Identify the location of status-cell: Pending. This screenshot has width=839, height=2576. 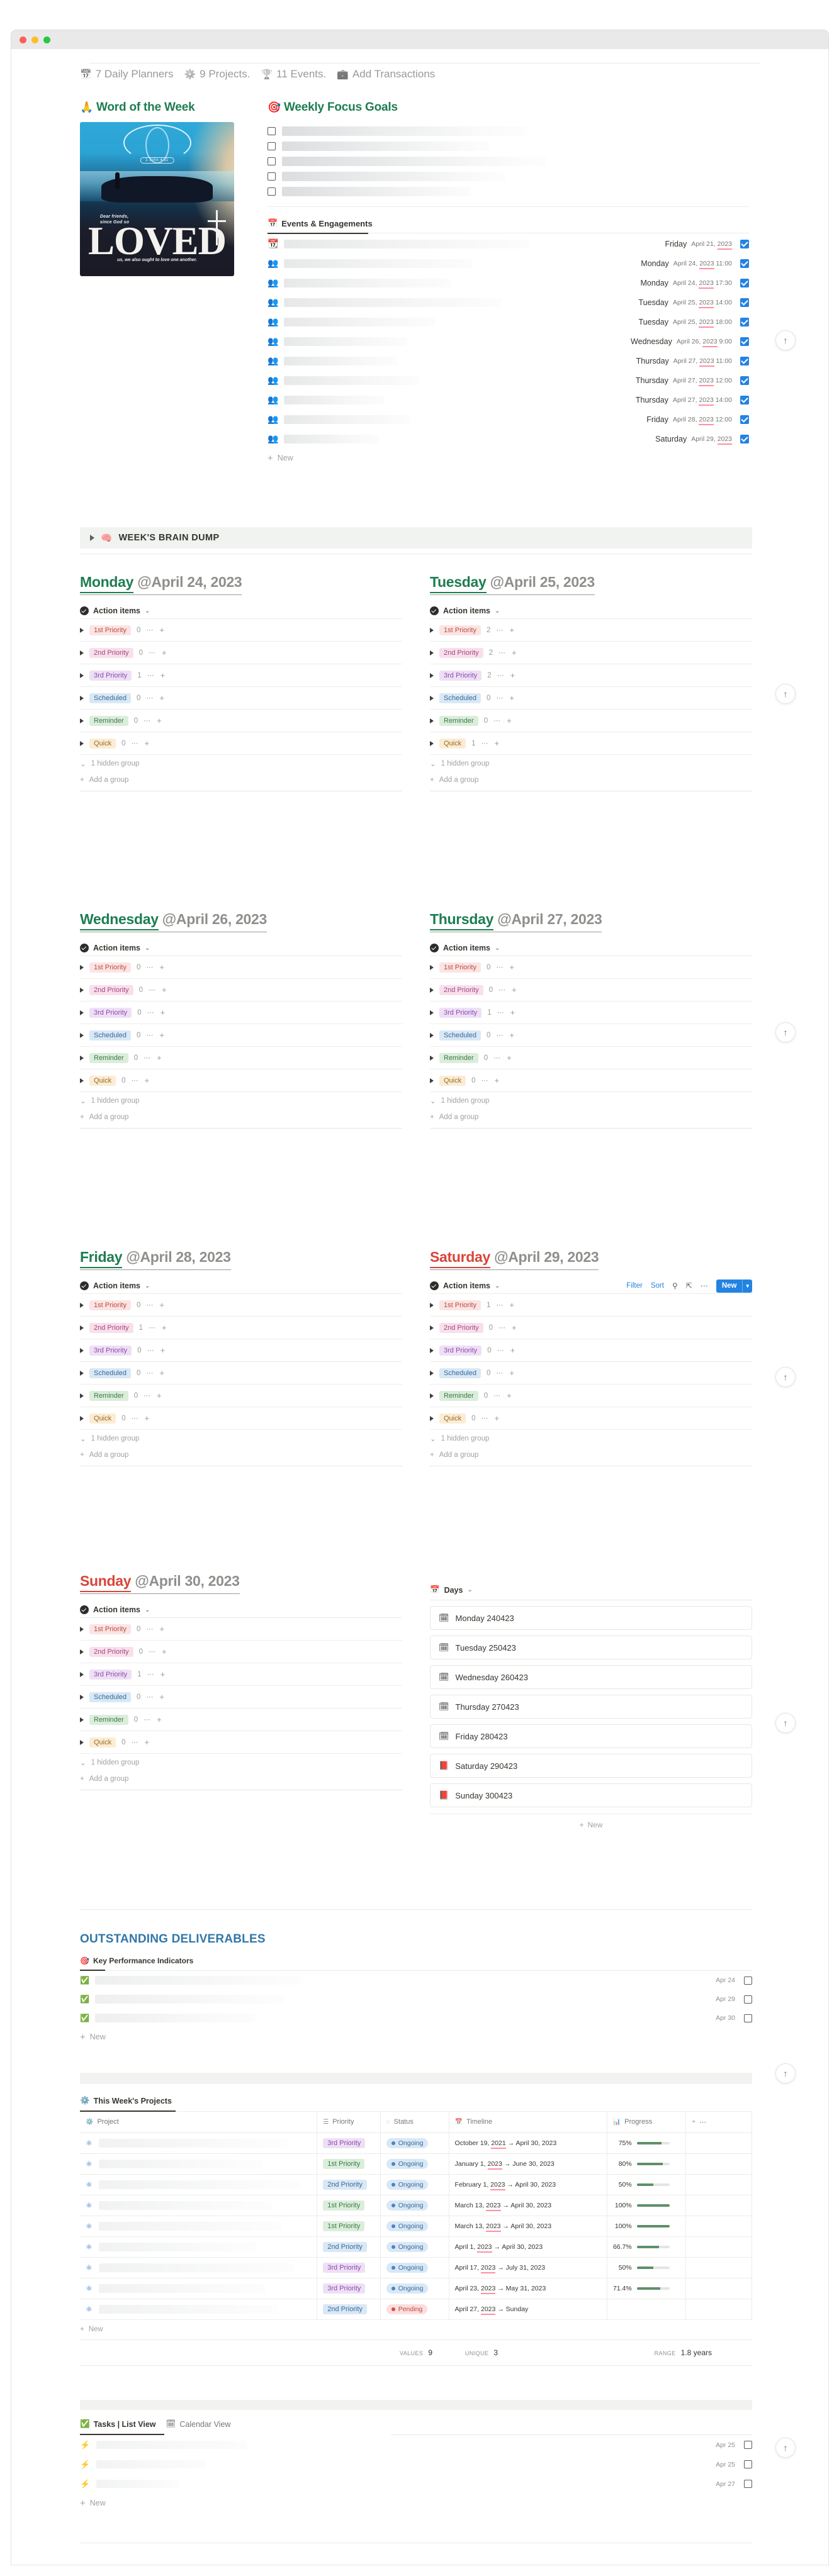
(414, 2309).